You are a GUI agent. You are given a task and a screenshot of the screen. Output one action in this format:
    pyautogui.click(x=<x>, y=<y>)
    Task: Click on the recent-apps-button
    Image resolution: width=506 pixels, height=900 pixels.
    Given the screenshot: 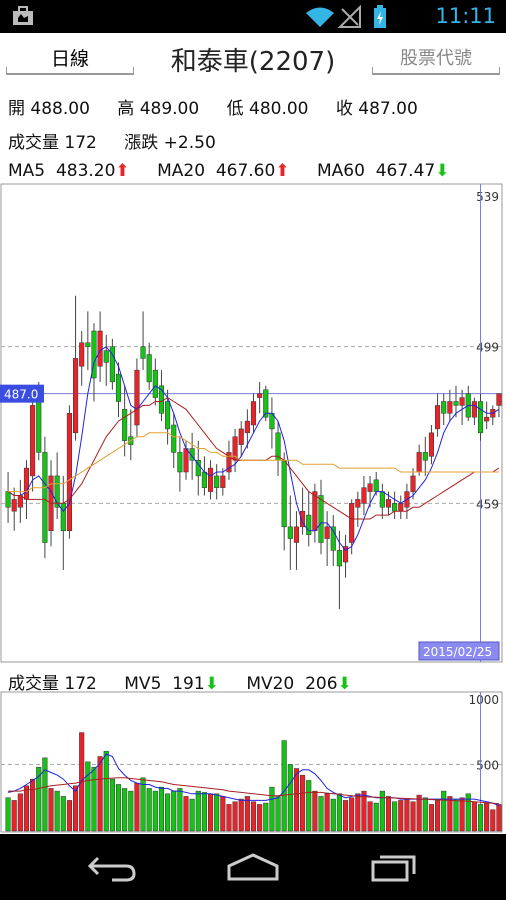 What is the action you would take?
    pyautogui.click(x=395, y=869)
    